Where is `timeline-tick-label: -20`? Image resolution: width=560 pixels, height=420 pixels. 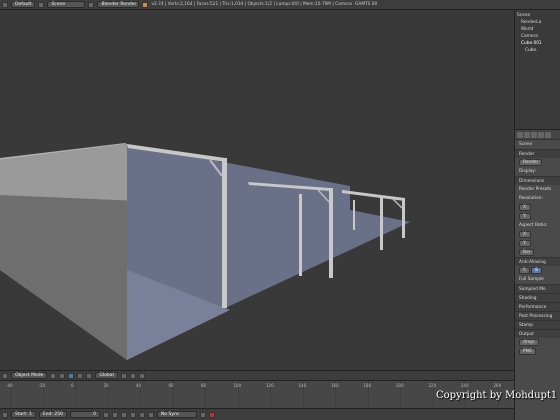
timeline-tick-label: -20 is located at coordinates (42, 385).